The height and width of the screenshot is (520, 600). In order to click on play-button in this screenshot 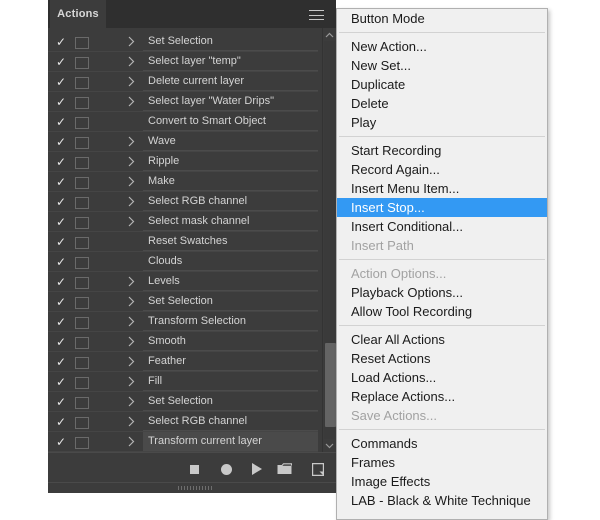, I will do `click(257, 469)`.